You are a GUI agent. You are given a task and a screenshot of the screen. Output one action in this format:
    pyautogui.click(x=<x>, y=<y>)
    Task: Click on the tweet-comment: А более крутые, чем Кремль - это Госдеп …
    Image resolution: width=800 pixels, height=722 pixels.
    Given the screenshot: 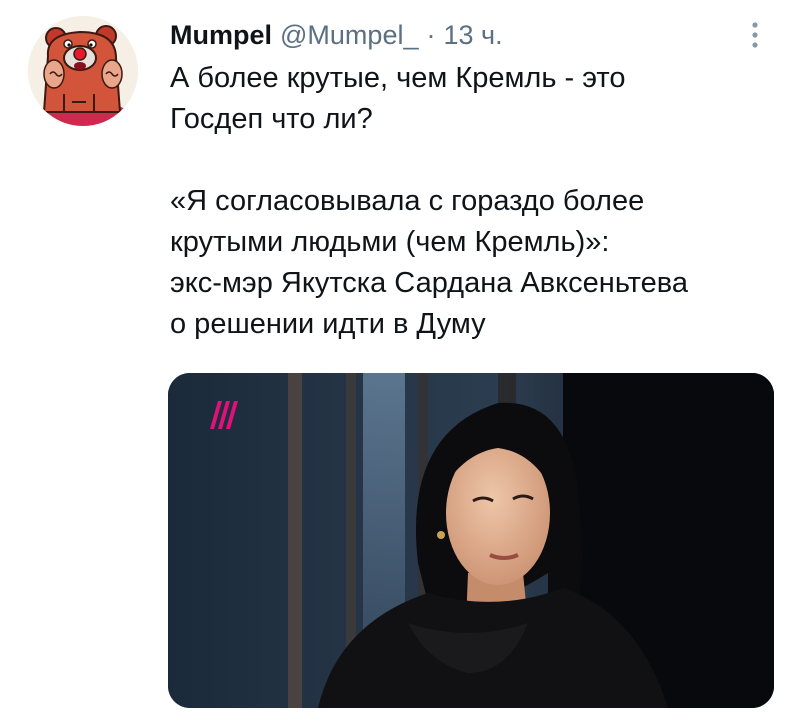 What is the action you would take?
    pyautogui.click(x=398, y=98)
    